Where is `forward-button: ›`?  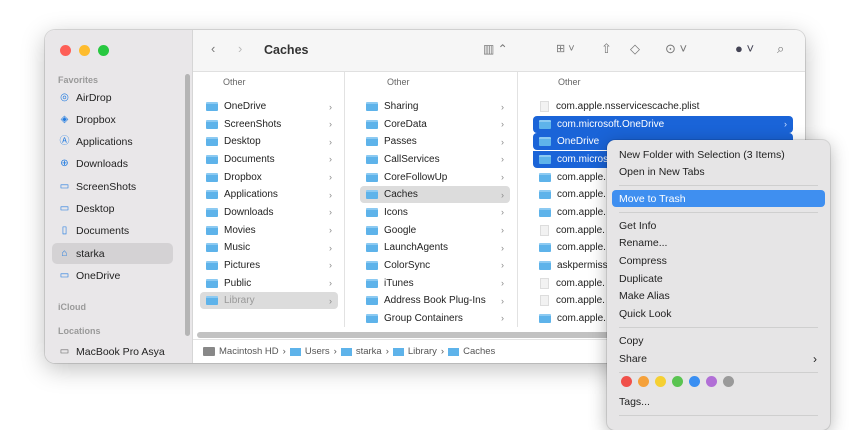
forward-button: › is located at coordinates (240, 48).